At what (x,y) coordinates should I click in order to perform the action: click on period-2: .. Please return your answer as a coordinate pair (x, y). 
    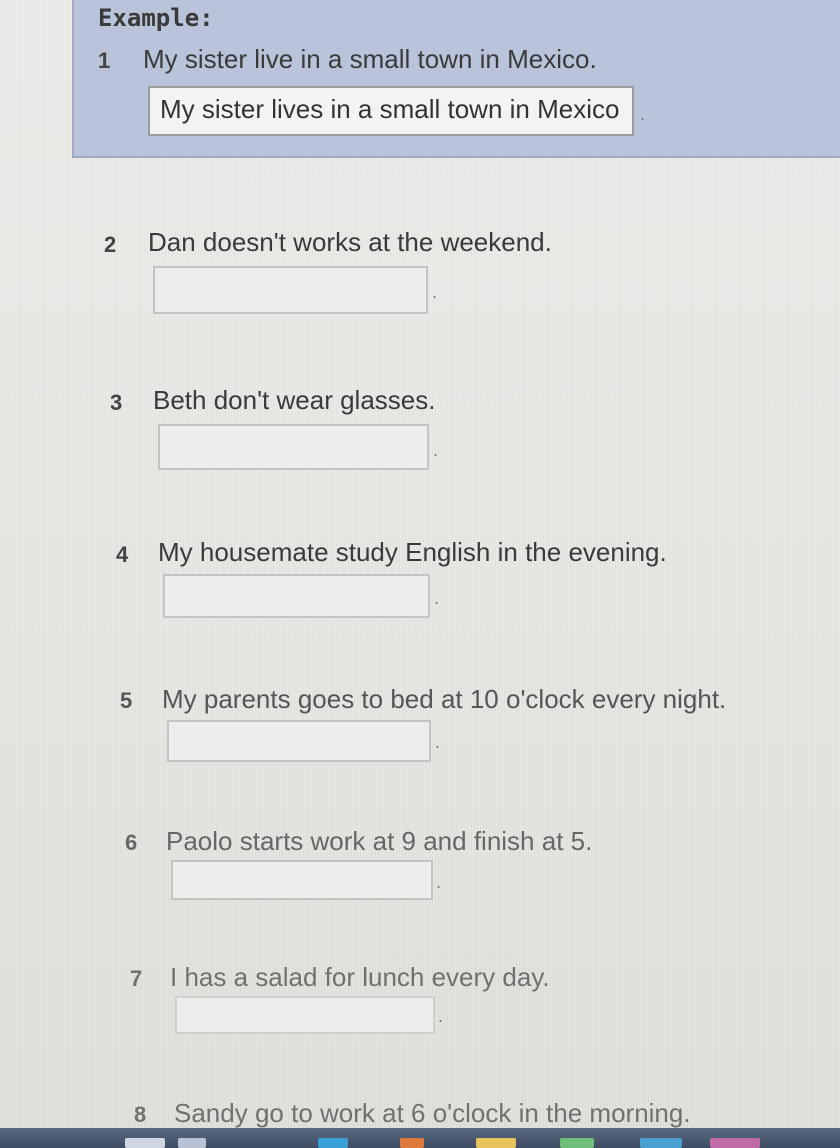
    Looking at the image, I should click on (435, 292).